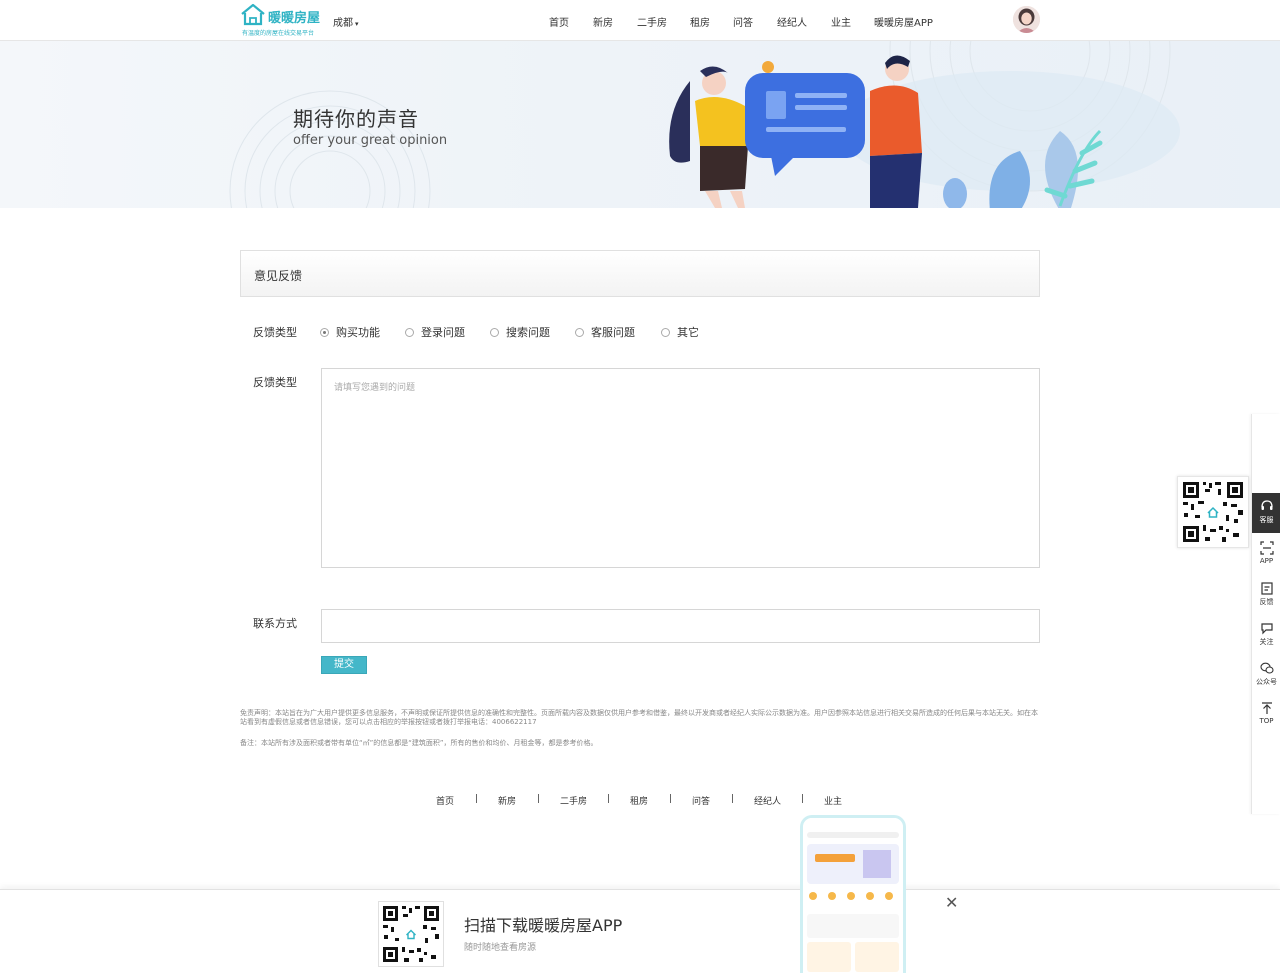 The image size is (1280, 973). I want to click on app-screenshot-image, so click(853, 895).